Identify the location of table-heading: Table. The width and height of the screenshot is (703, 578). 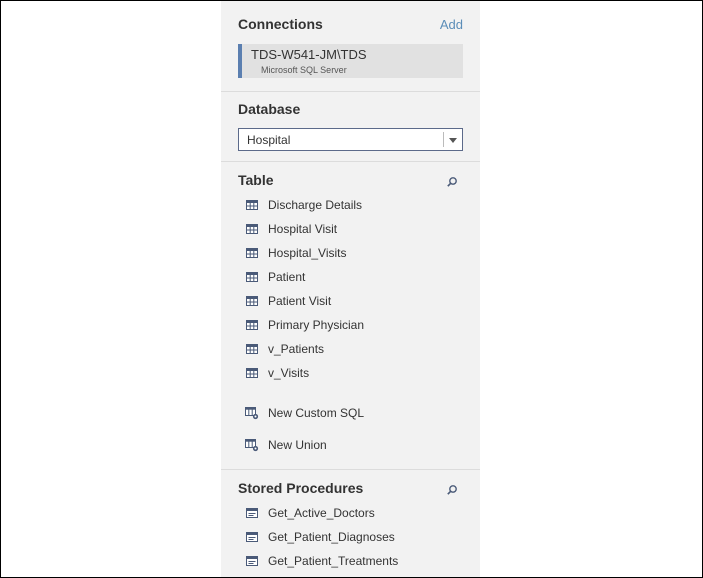
(256, 180).